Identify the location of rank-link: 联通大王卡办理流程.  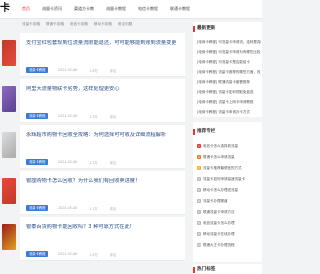
(231, 245).